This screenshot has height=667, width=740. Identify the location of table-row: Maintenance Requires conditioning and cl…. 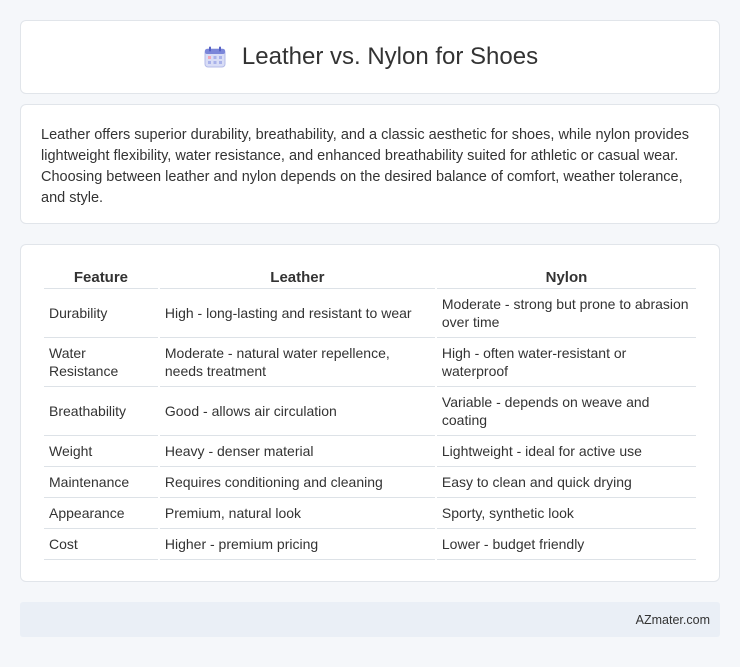
(370, 482).